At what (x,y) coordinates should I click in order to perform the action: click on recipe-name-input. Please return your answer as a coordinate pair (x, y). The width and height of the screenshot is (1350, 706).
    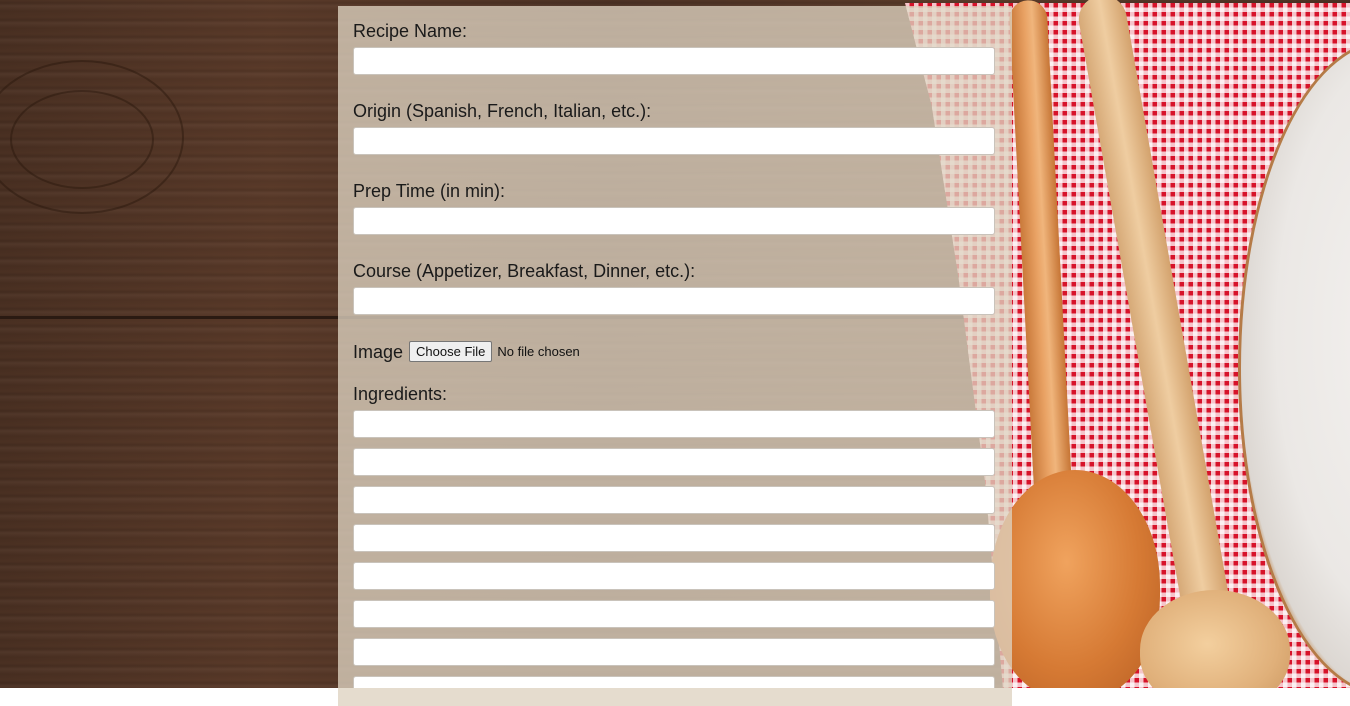
    Looking at the image, I should click on (674, 61).